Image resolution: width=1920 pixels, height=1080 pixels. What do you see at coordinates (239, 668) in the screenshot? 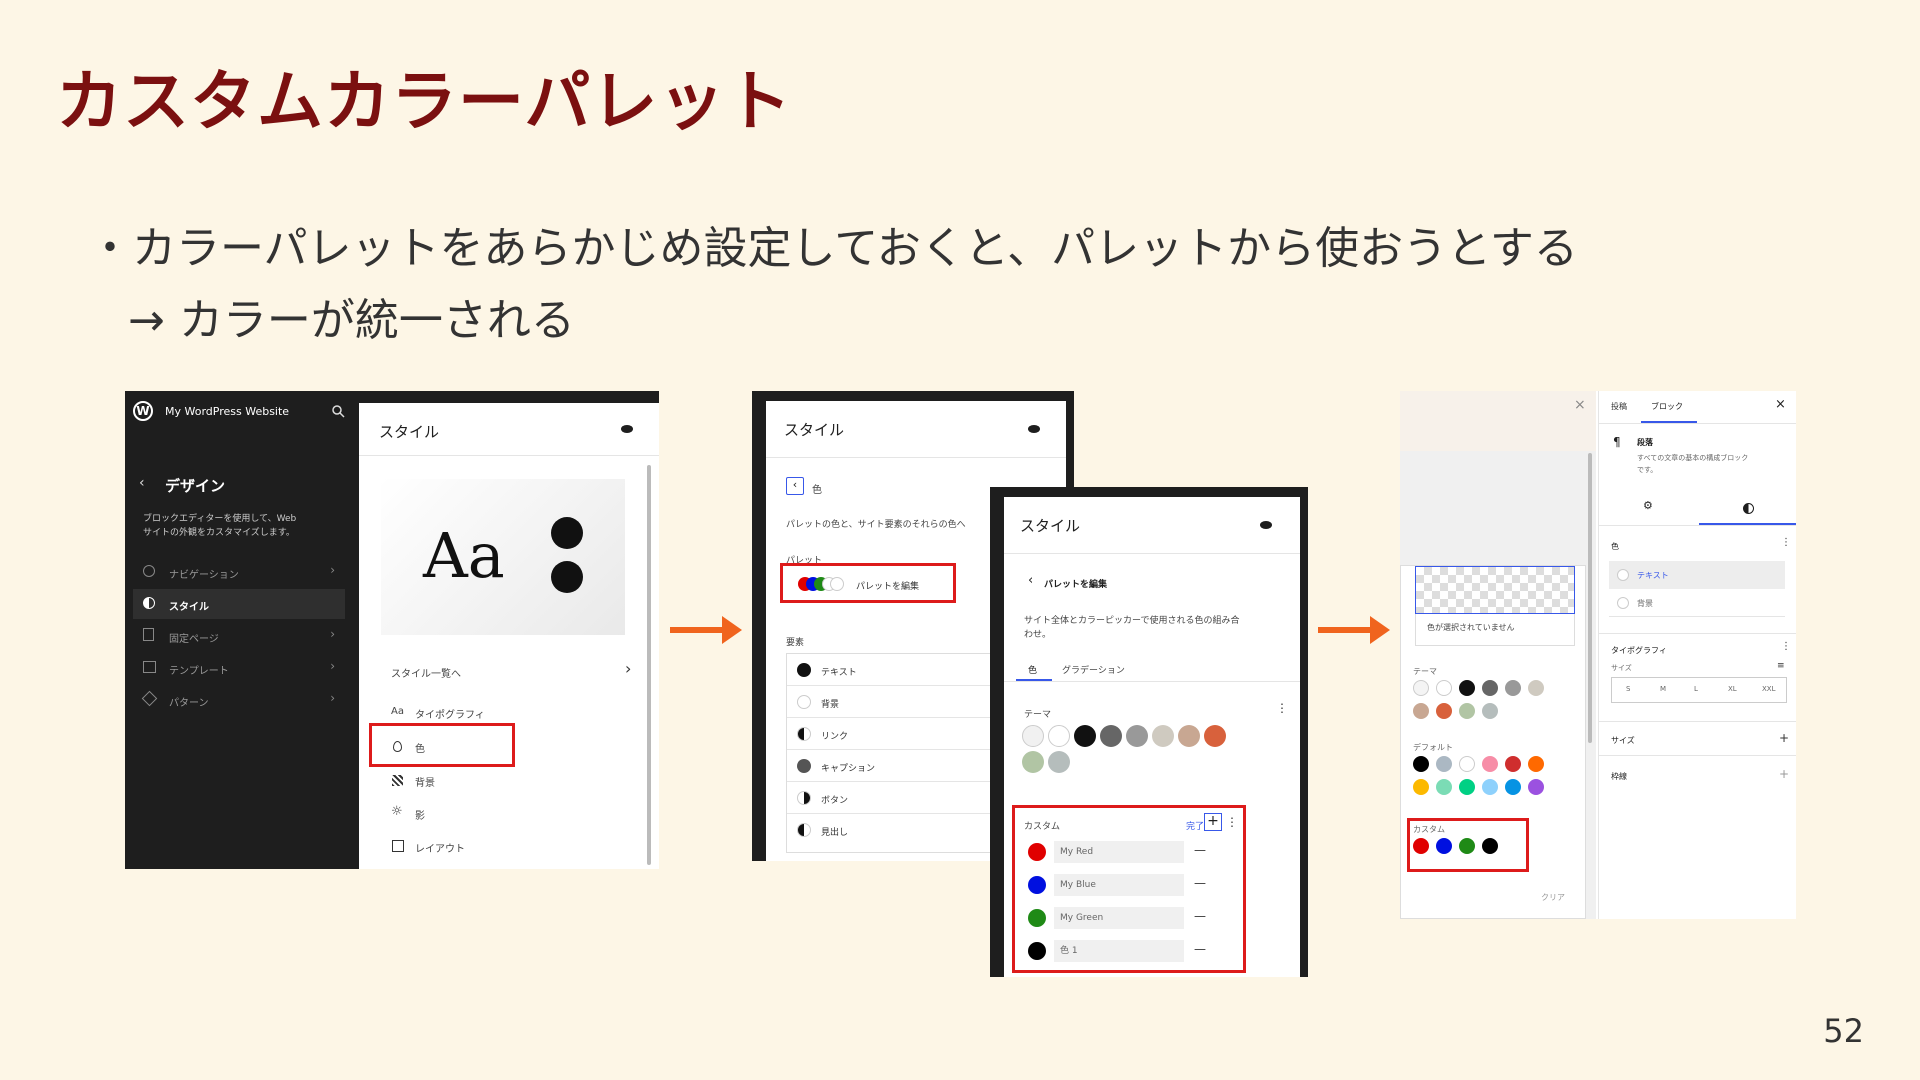
I see `nav-item-templates: テンプレート ›` at bounding box center [239, 668].